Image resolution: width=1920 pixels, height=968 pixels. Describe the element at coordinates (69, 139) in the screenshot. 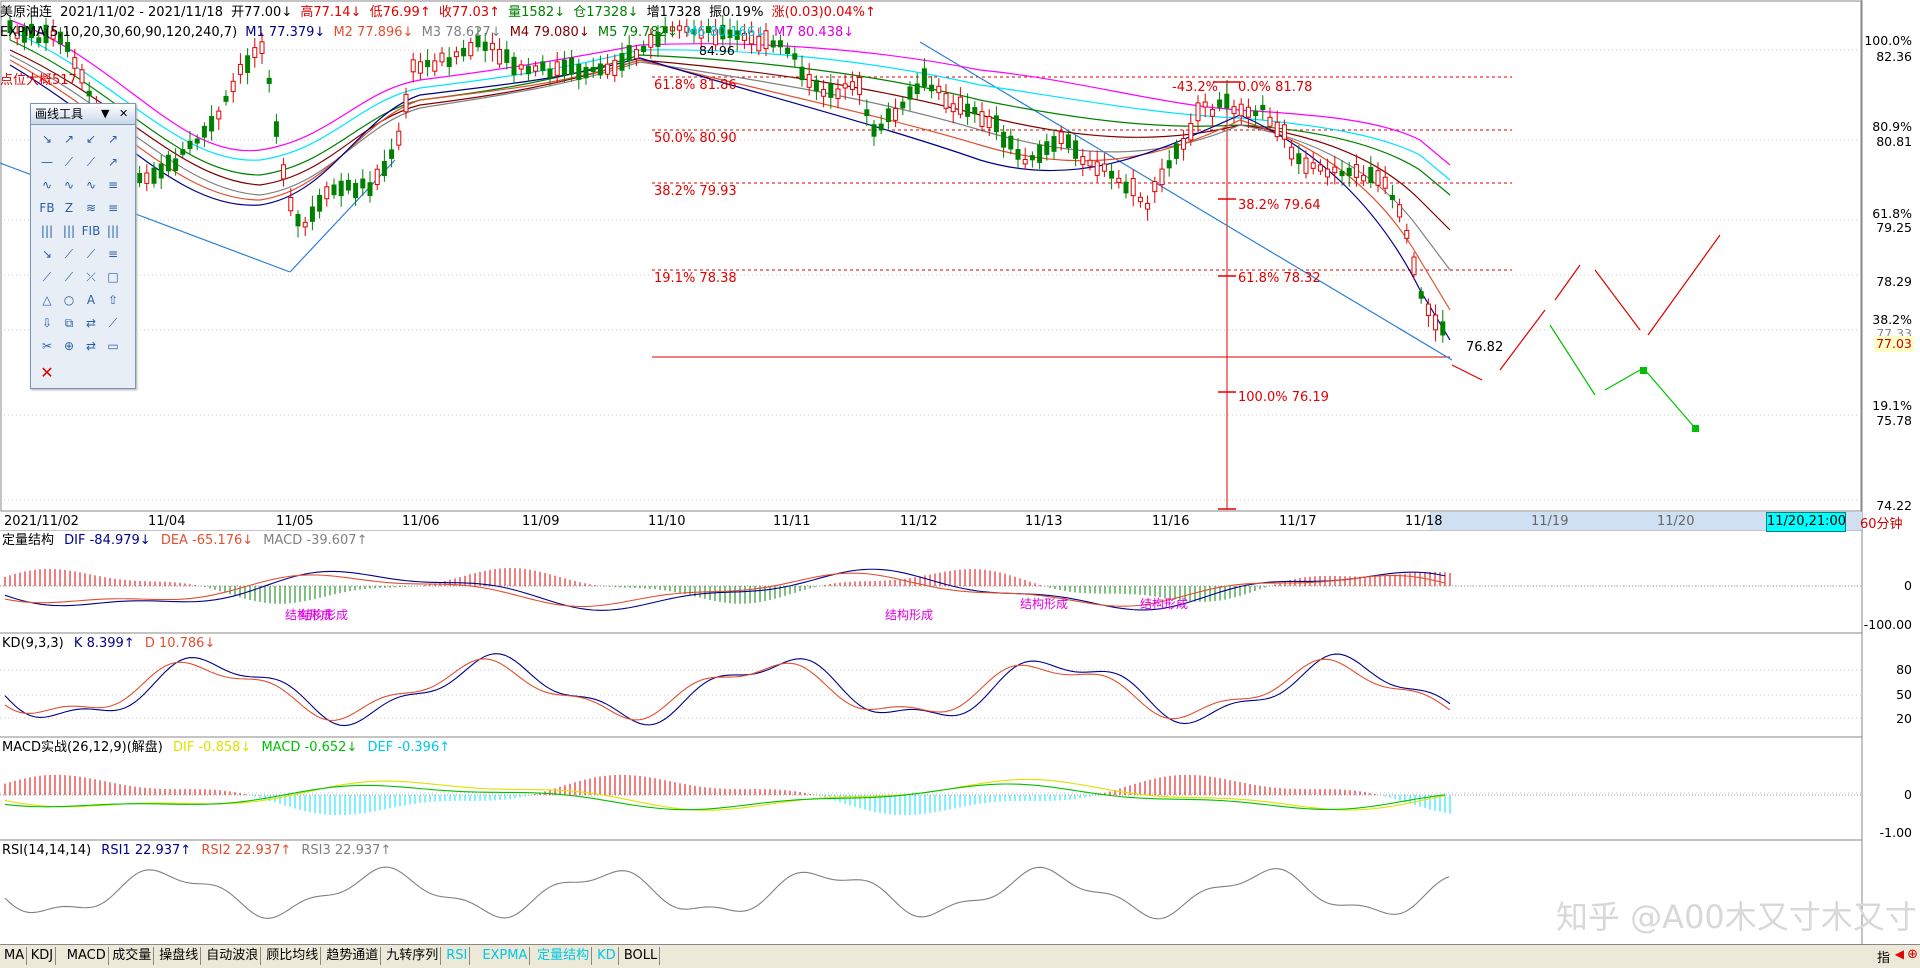

I see `drawing-tool-1-icon: ↗` at that location.